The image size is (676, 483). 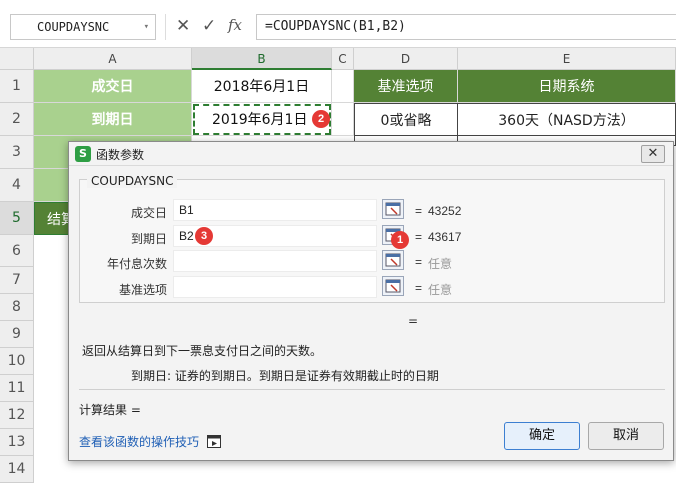 I want to click on arg-label-settlement: 成交日, so click(x=148, y=213).